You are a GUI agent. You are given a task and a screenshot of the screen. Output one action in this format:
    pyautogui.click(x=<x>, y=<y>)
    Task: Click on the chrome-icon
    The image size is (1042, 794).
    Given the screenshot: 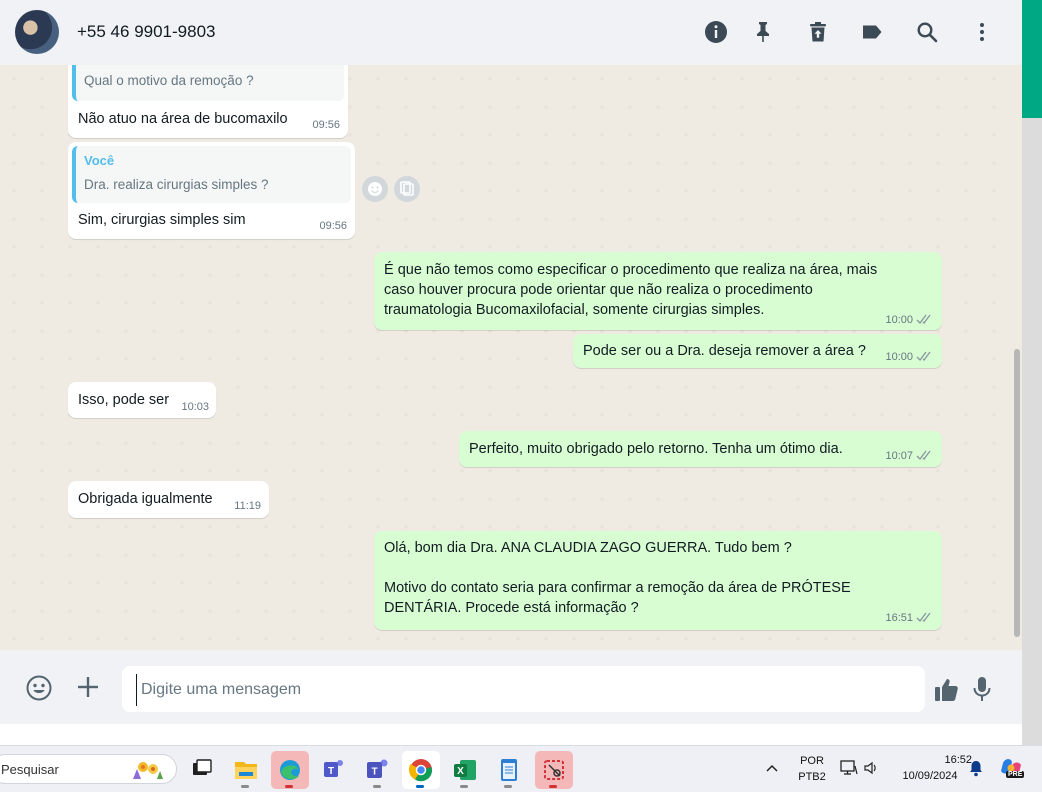 What is the action you would take?
    pyautogui.click(x=420, y=770)
    